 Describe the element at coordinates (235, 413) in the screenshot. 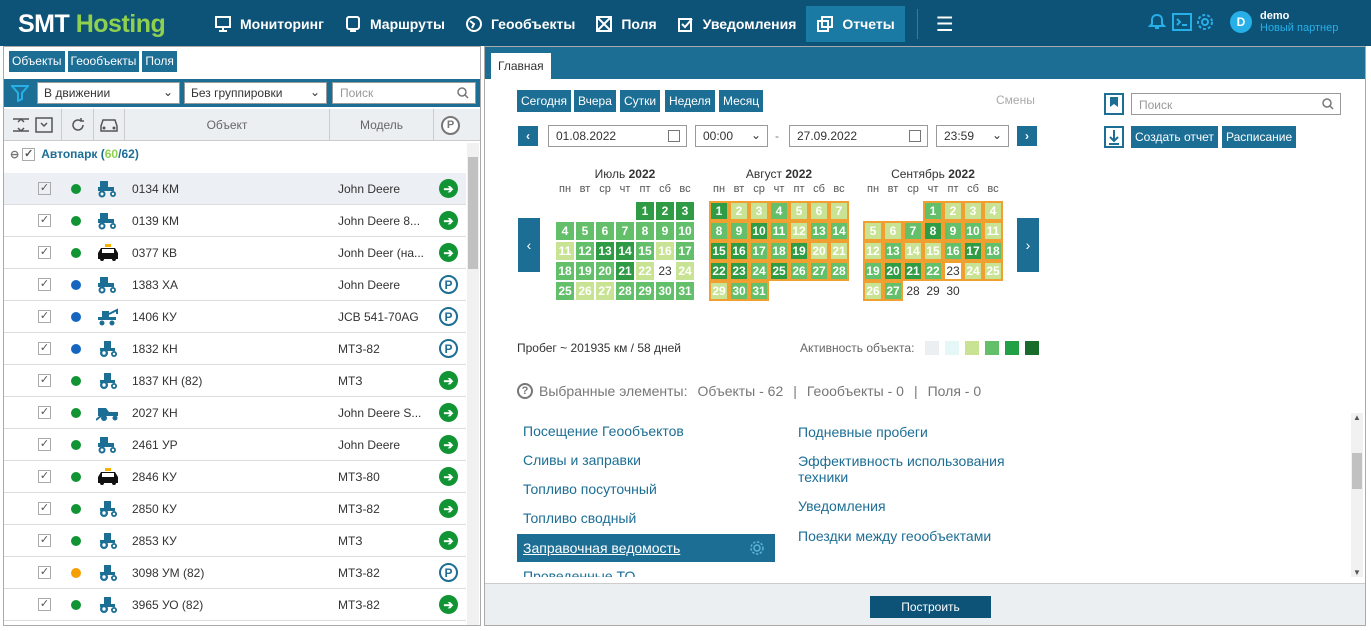

I see `table-row: ✓ 2027 КН John Deere S... ➔` at that location.